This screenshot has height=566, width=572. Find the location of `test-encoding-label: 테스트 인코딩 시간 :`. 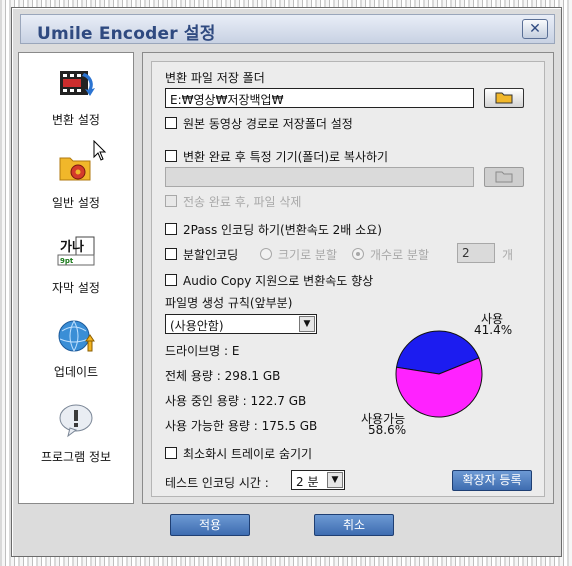

test-encoding-label: 테스트 인코딩 시간 : is located at coordinates (217, 483).